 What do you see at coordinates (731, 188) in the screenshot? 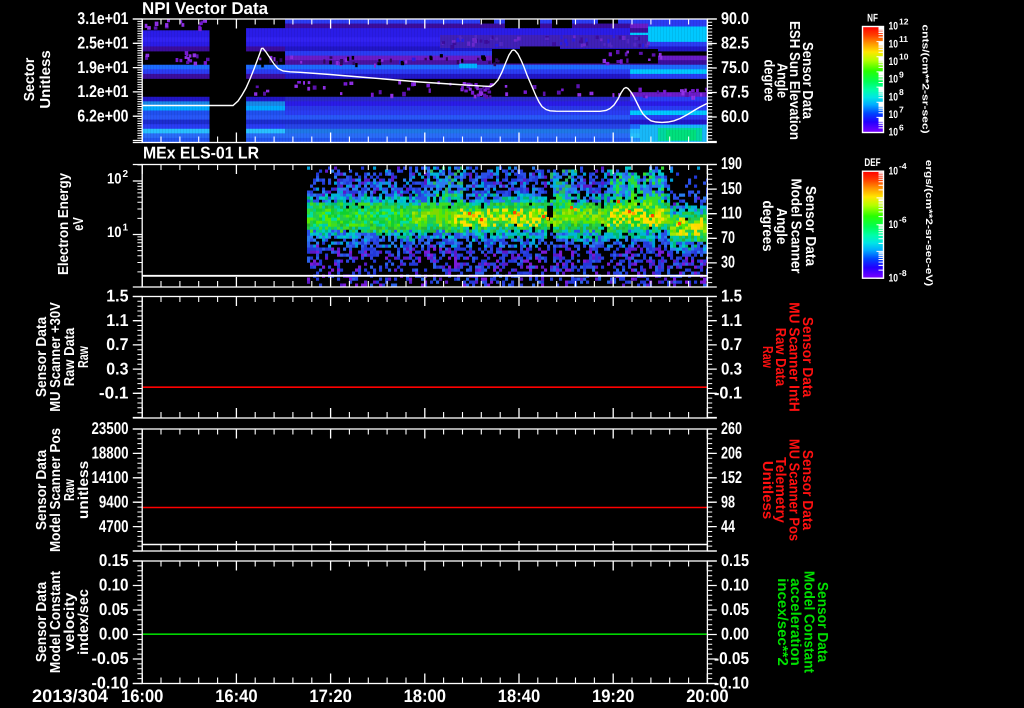
I see `svg-text: 150` at bounding box center [731, 188].